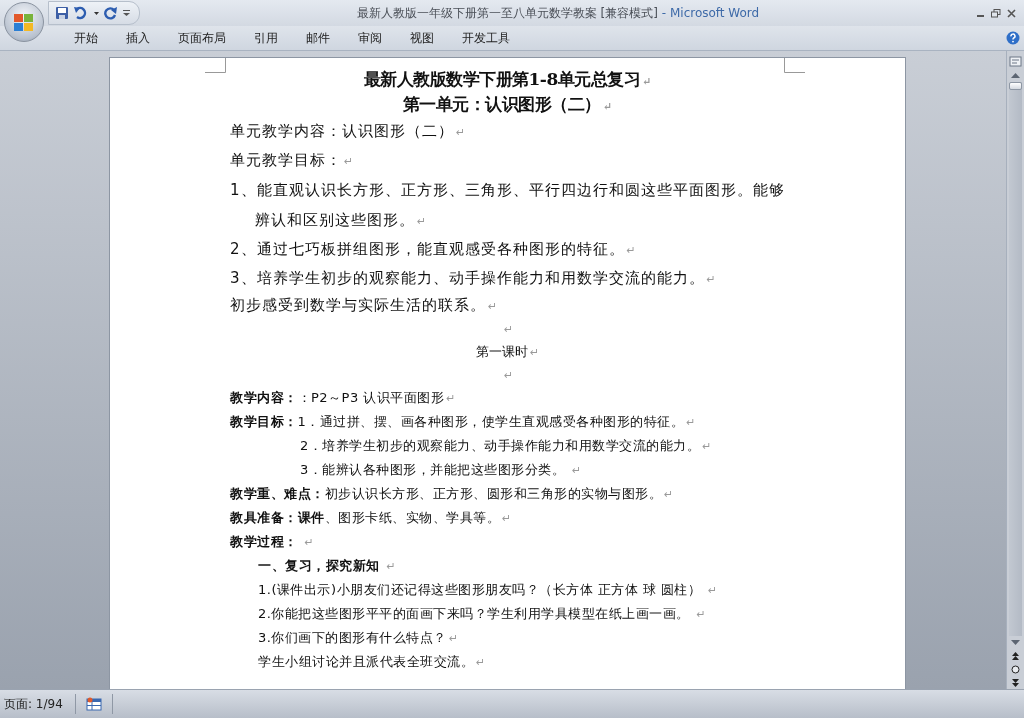  What do you see at coordinates (318, 38) in the screenshot?
I see `ribbon-tab: 邮件` at bounding box center [318, 38].